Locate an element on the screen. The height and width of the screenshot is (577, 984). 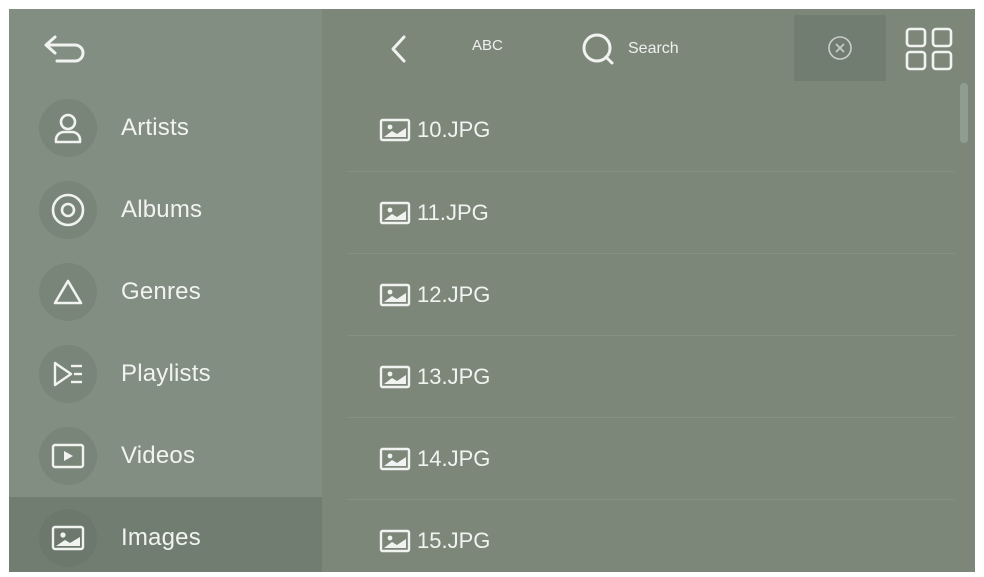
list-item: 12.JPG is located at coordinates (651, 294).